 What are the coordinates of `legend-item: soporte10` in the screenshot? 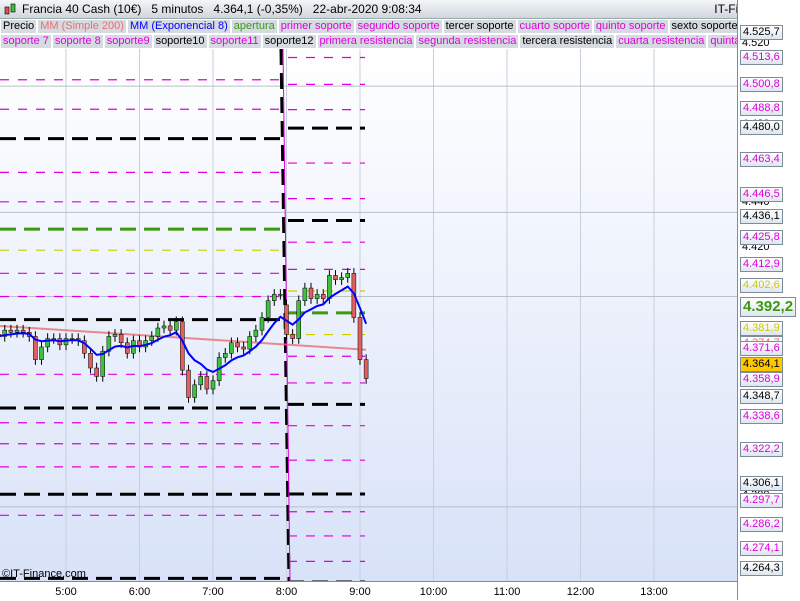 It's located at (180, 41).